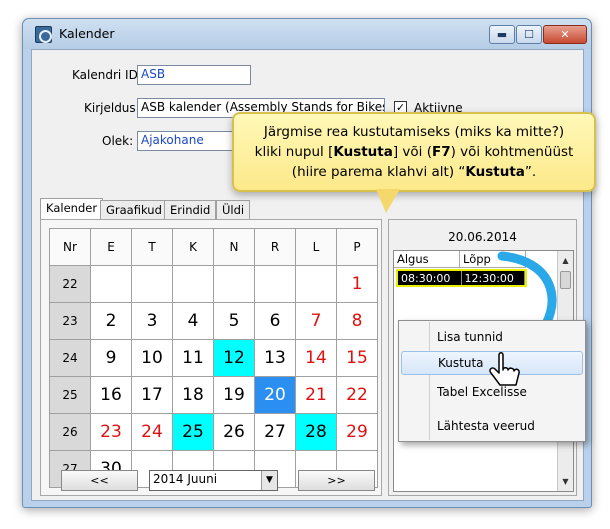  I want to click on day-cell: 8, so click(357, 321).